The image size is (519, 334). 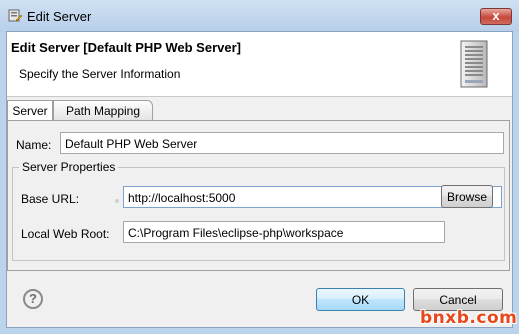 What do you see at coordinates (34, 145) in the screenshot?
I see `name-label: Name:` at bounding box center [34, 145].